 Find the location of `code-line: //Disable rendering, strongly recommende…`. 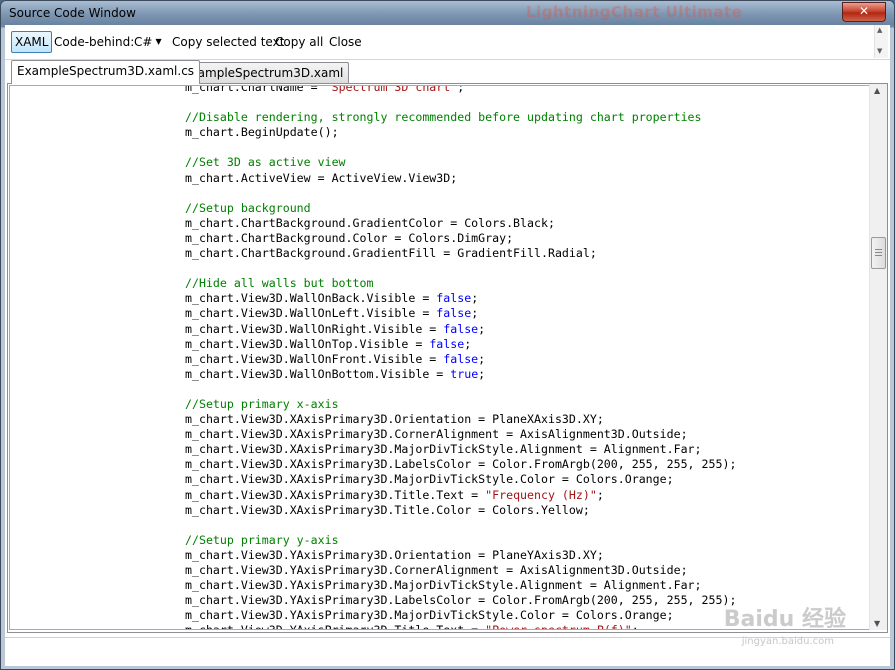

code-line: //Disable rendering, strongly recommende… is located at coordinates (460, 117).